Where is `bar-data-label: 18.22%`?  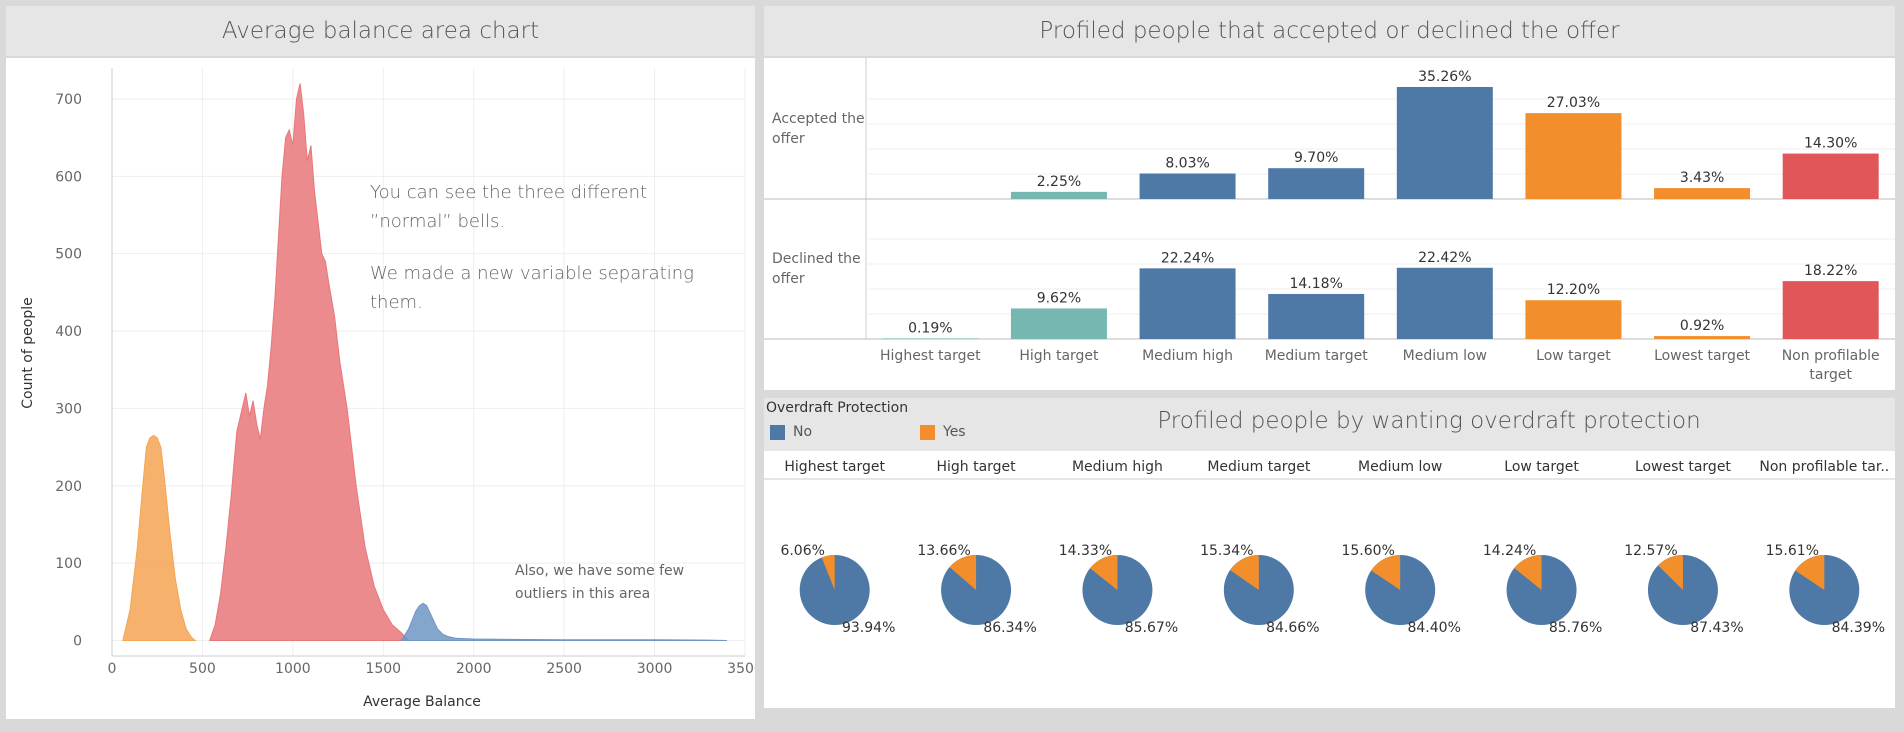
bar-data-label: 18.22% is located at coordinates (1830, 271).